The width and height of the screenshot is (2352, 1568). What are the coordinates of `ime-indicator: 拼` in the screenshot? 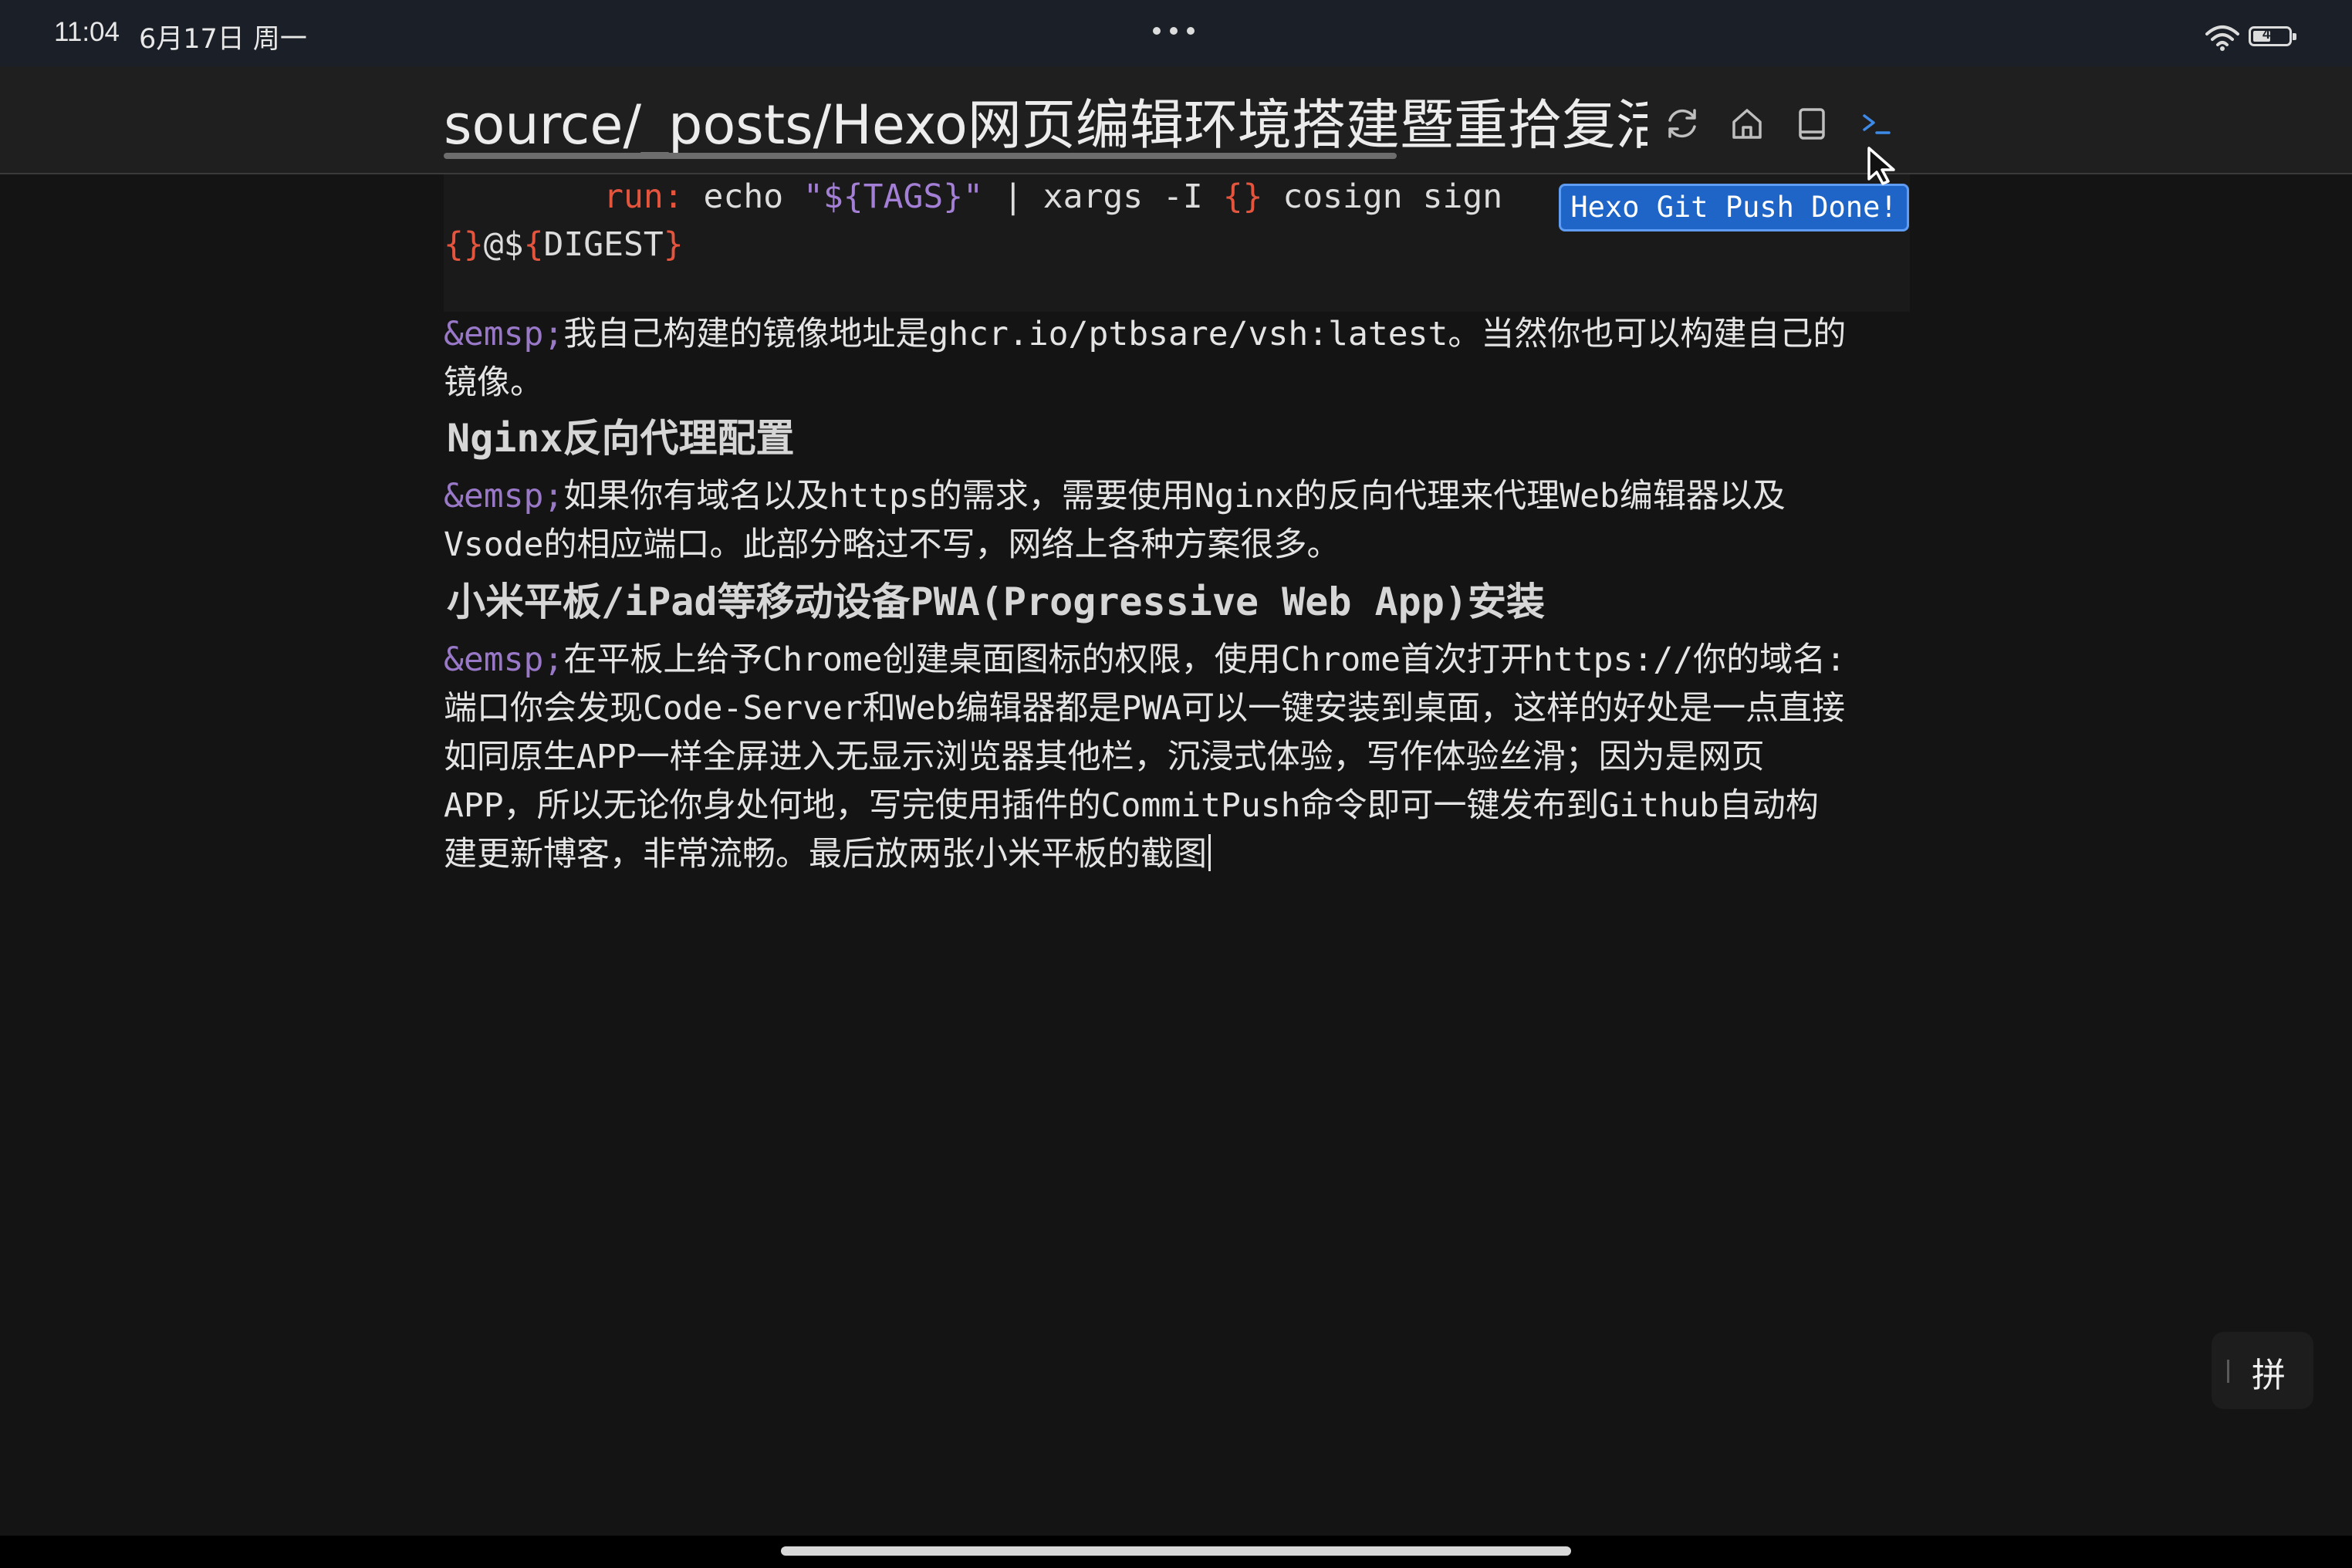 It's located at (2262, 1370).